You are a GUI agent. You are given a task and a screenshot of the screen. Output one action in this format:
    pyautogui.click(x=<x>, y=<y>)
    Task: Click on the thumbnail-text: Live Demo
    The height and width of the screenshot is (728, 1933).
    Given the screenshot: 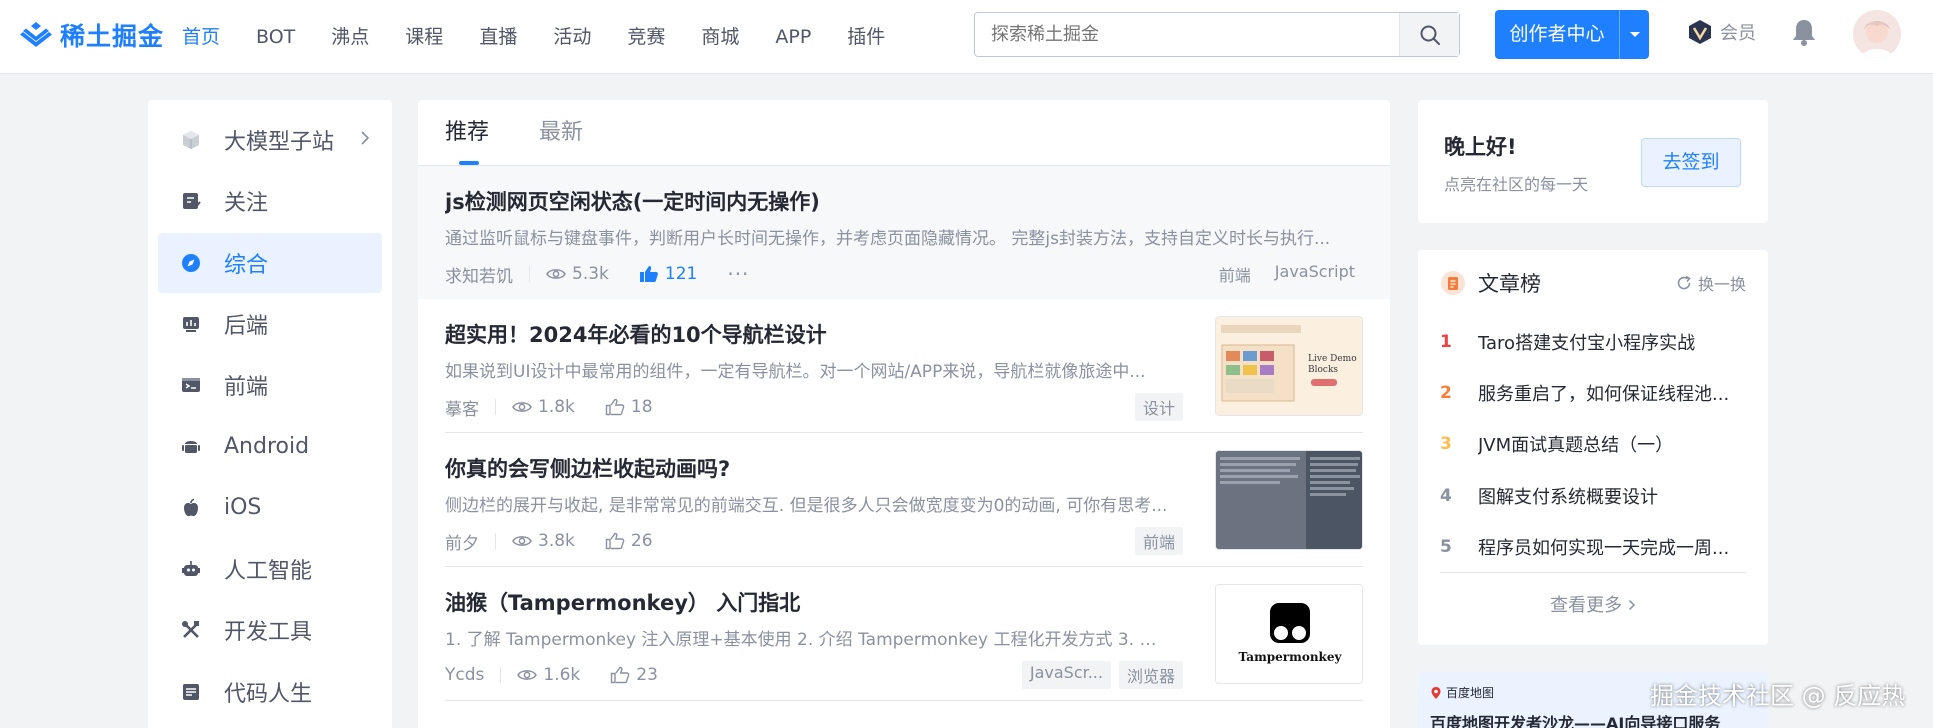 What is the action you would take?
    pyautogui.click(x=1332, y=359)
    